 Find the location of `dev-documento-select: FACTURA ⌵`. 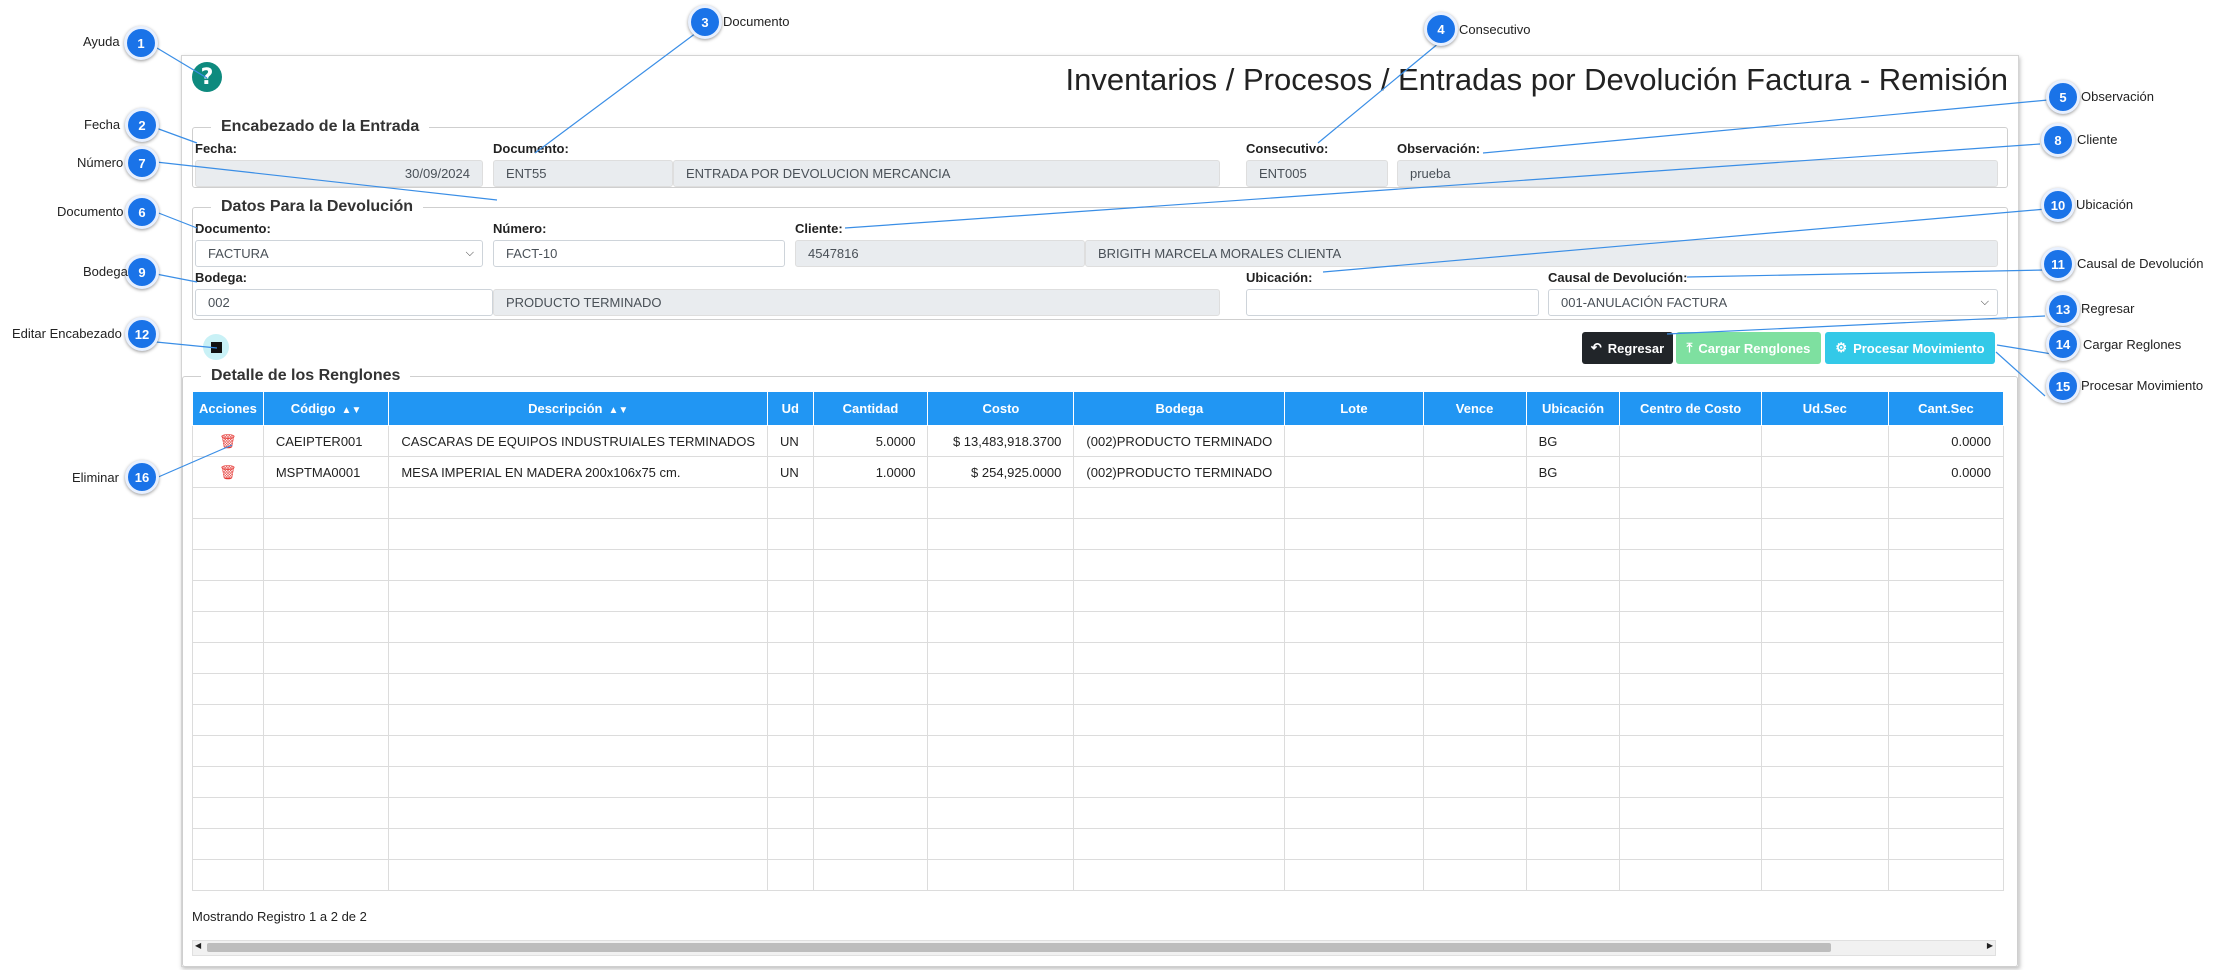

dev-documento-select: FACTURA ⌵ is located at coordinates (339, 253).